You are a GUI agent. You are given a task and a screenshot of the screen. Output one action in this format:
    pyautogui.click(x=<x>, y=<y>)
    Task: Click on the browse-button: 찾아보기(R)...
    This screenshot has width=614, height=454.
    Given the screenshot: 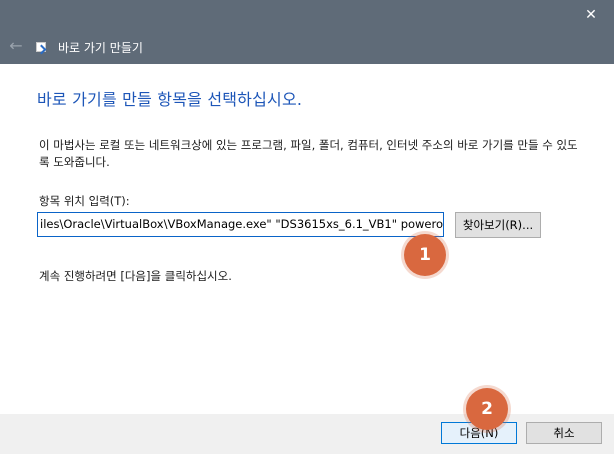 What is the action you would take?
    pyautogui.click(x=498, y=225)
    